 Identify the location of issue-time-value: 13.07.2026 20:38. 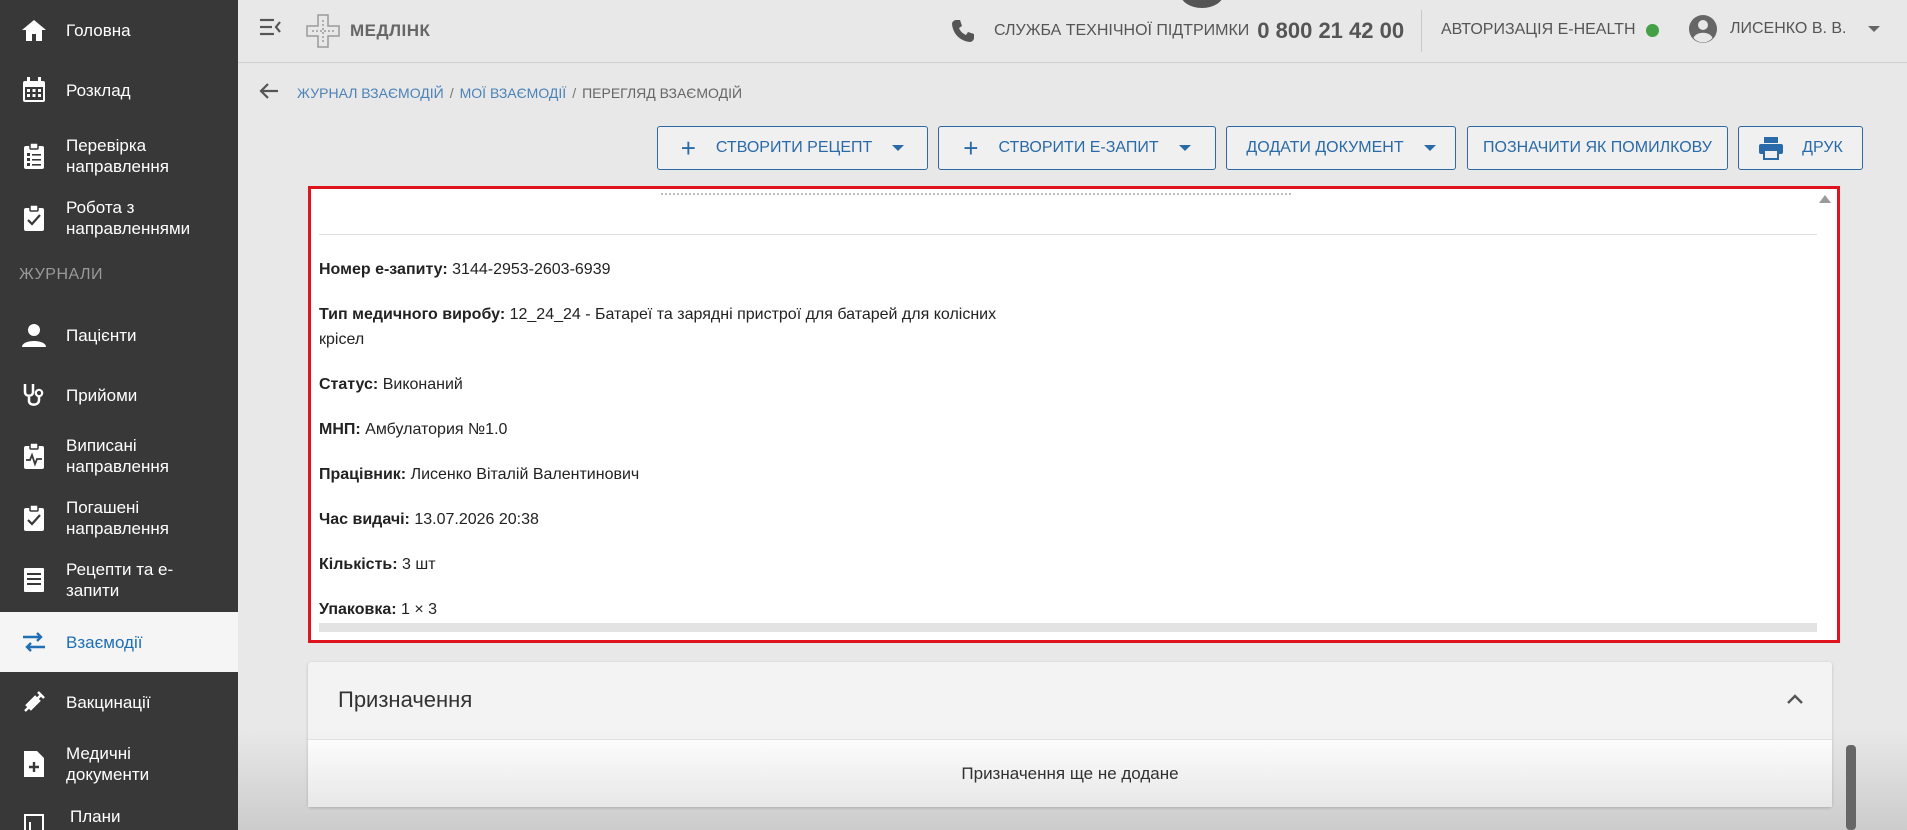
(476, 519).